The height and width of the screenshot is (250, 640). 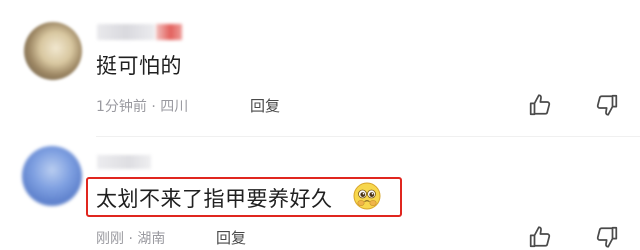 What do you see at coordinates (368, 136) in the screenshot?
I see `divider` at bounding box center [368, 136].